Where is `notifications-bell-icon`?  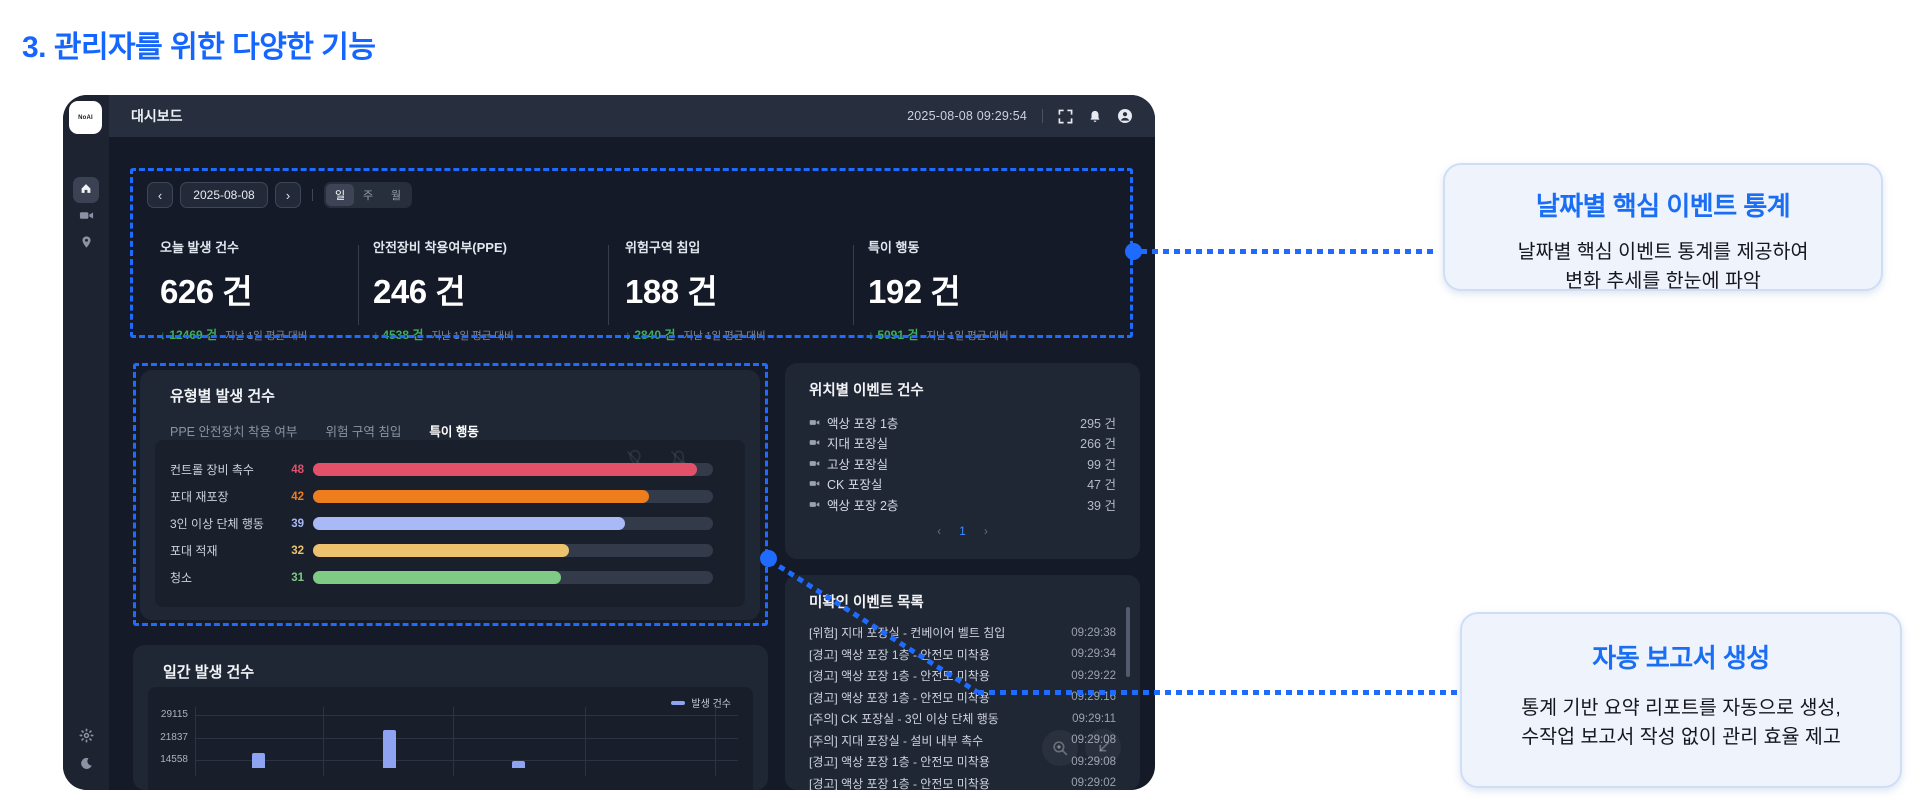
notifications-bell-icon is located at coordinates (1095, 116).